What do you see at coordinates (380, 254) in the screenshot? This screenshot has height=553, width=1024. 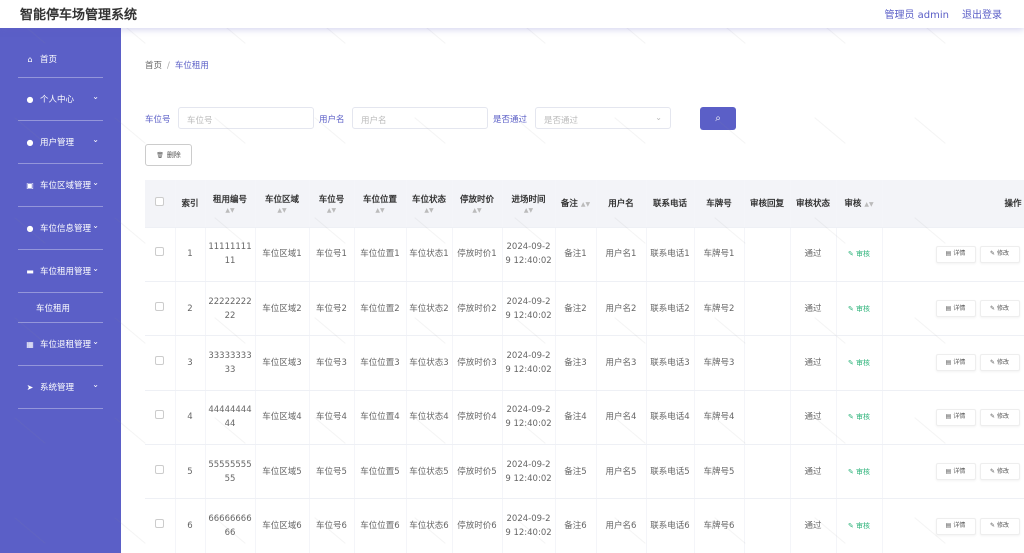 I see `cell-location: 车位位置1` at bounding box center [380, 254].